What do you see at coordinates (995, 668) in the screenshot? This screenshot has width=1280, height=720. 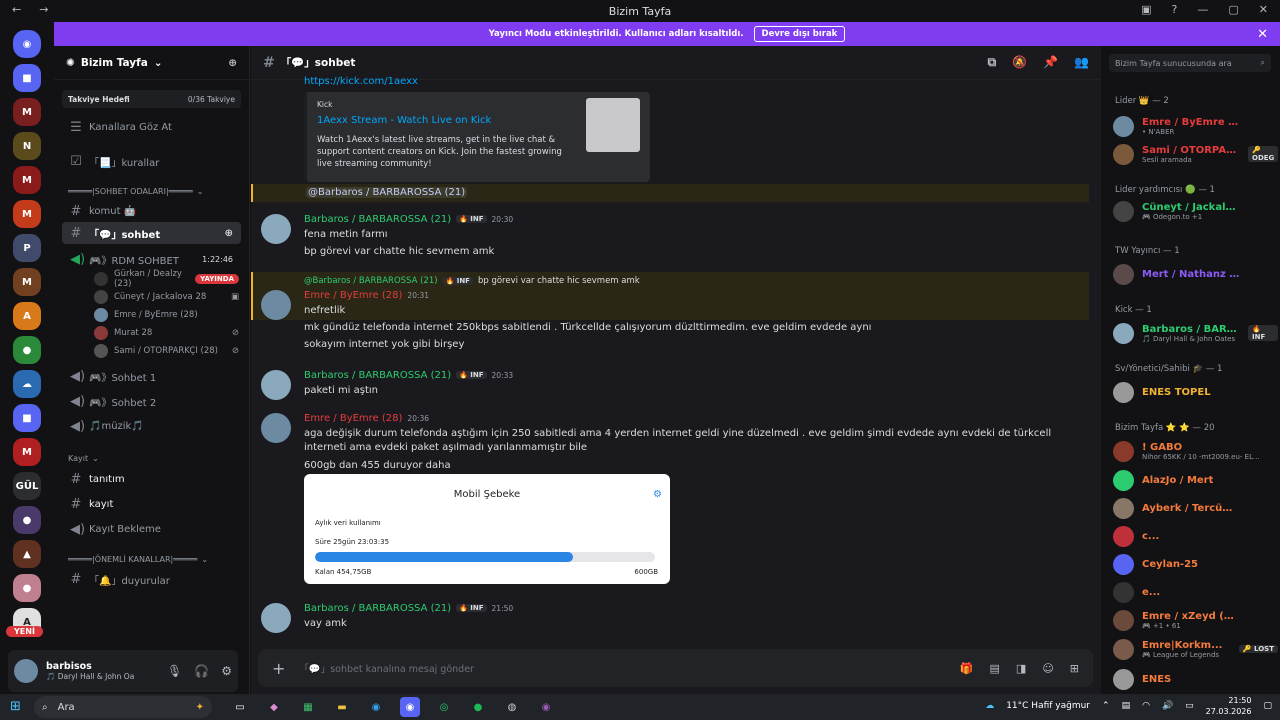 I see `gif-icon: ▤` at bounding box center [995, 668].